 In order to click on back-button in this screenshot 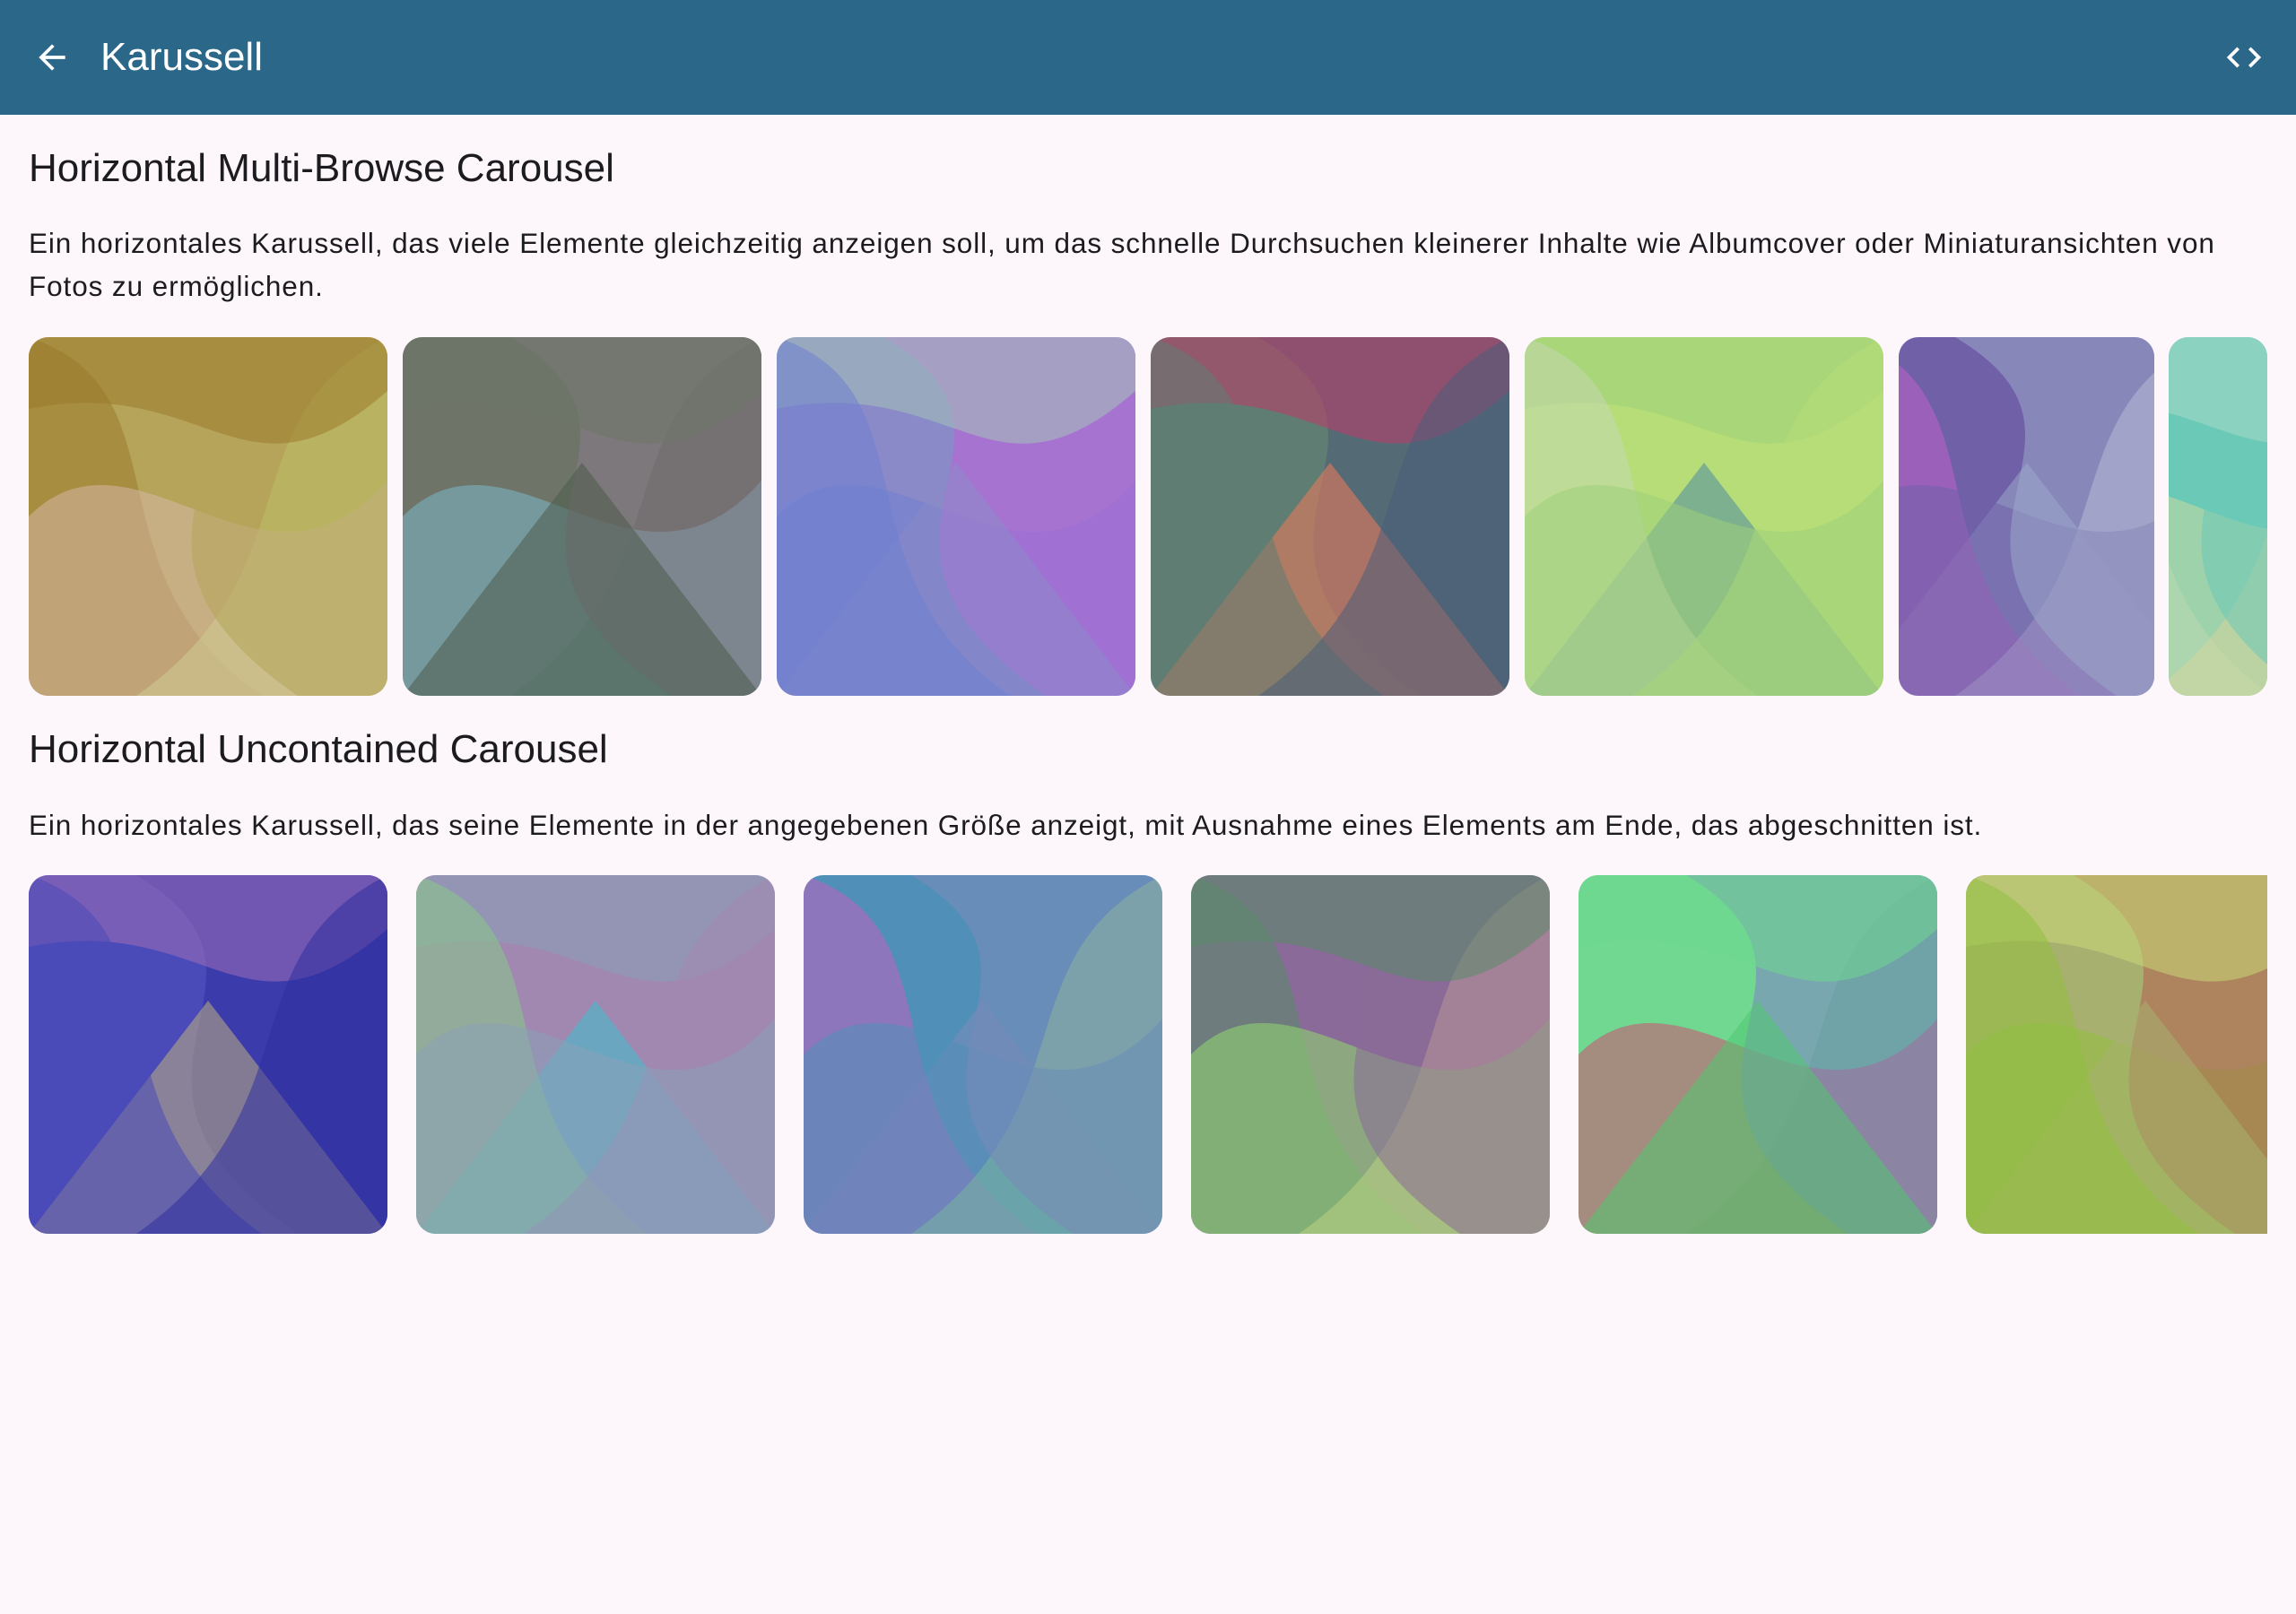, I will do `click(52, 57)`.